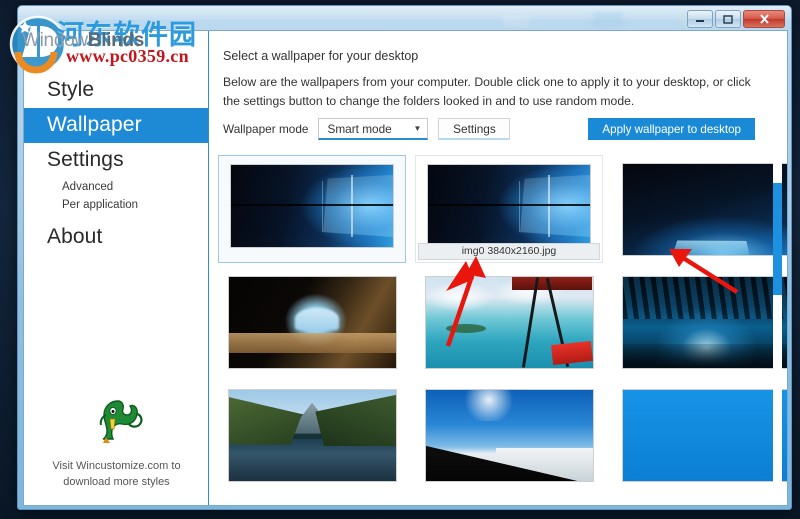 This screenshot has width=800, height=519. What do you see at coordinates (777, 239) in the screenshot?
I see `wallpaper-scrollbar-thumb` at bounding box center [777, 239].